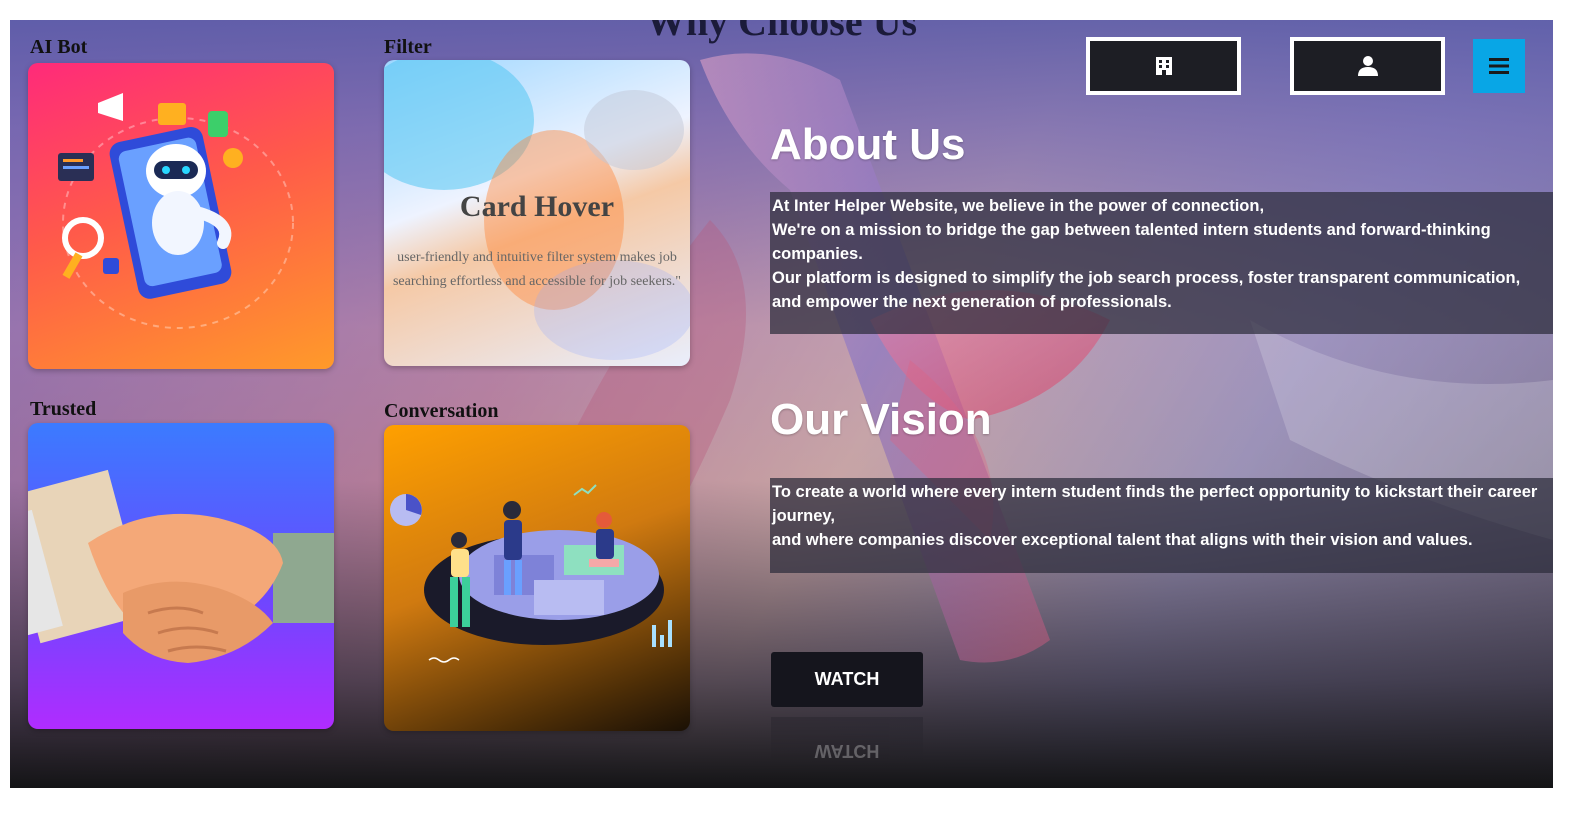  I want to click on card-ai-bot, so click(181, 216).